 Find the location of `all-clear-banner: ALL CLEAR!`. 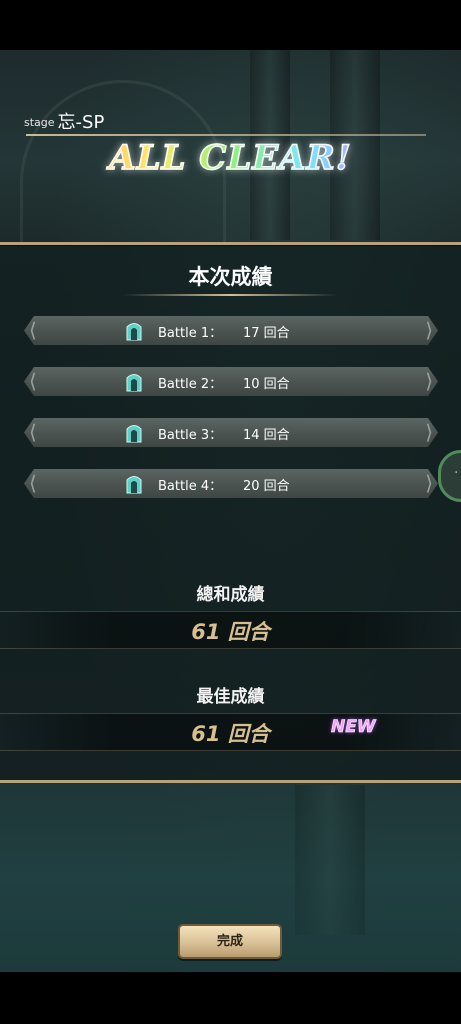

all-clear-banner: ALL CLEAR! is located at coordinates (230, 158).